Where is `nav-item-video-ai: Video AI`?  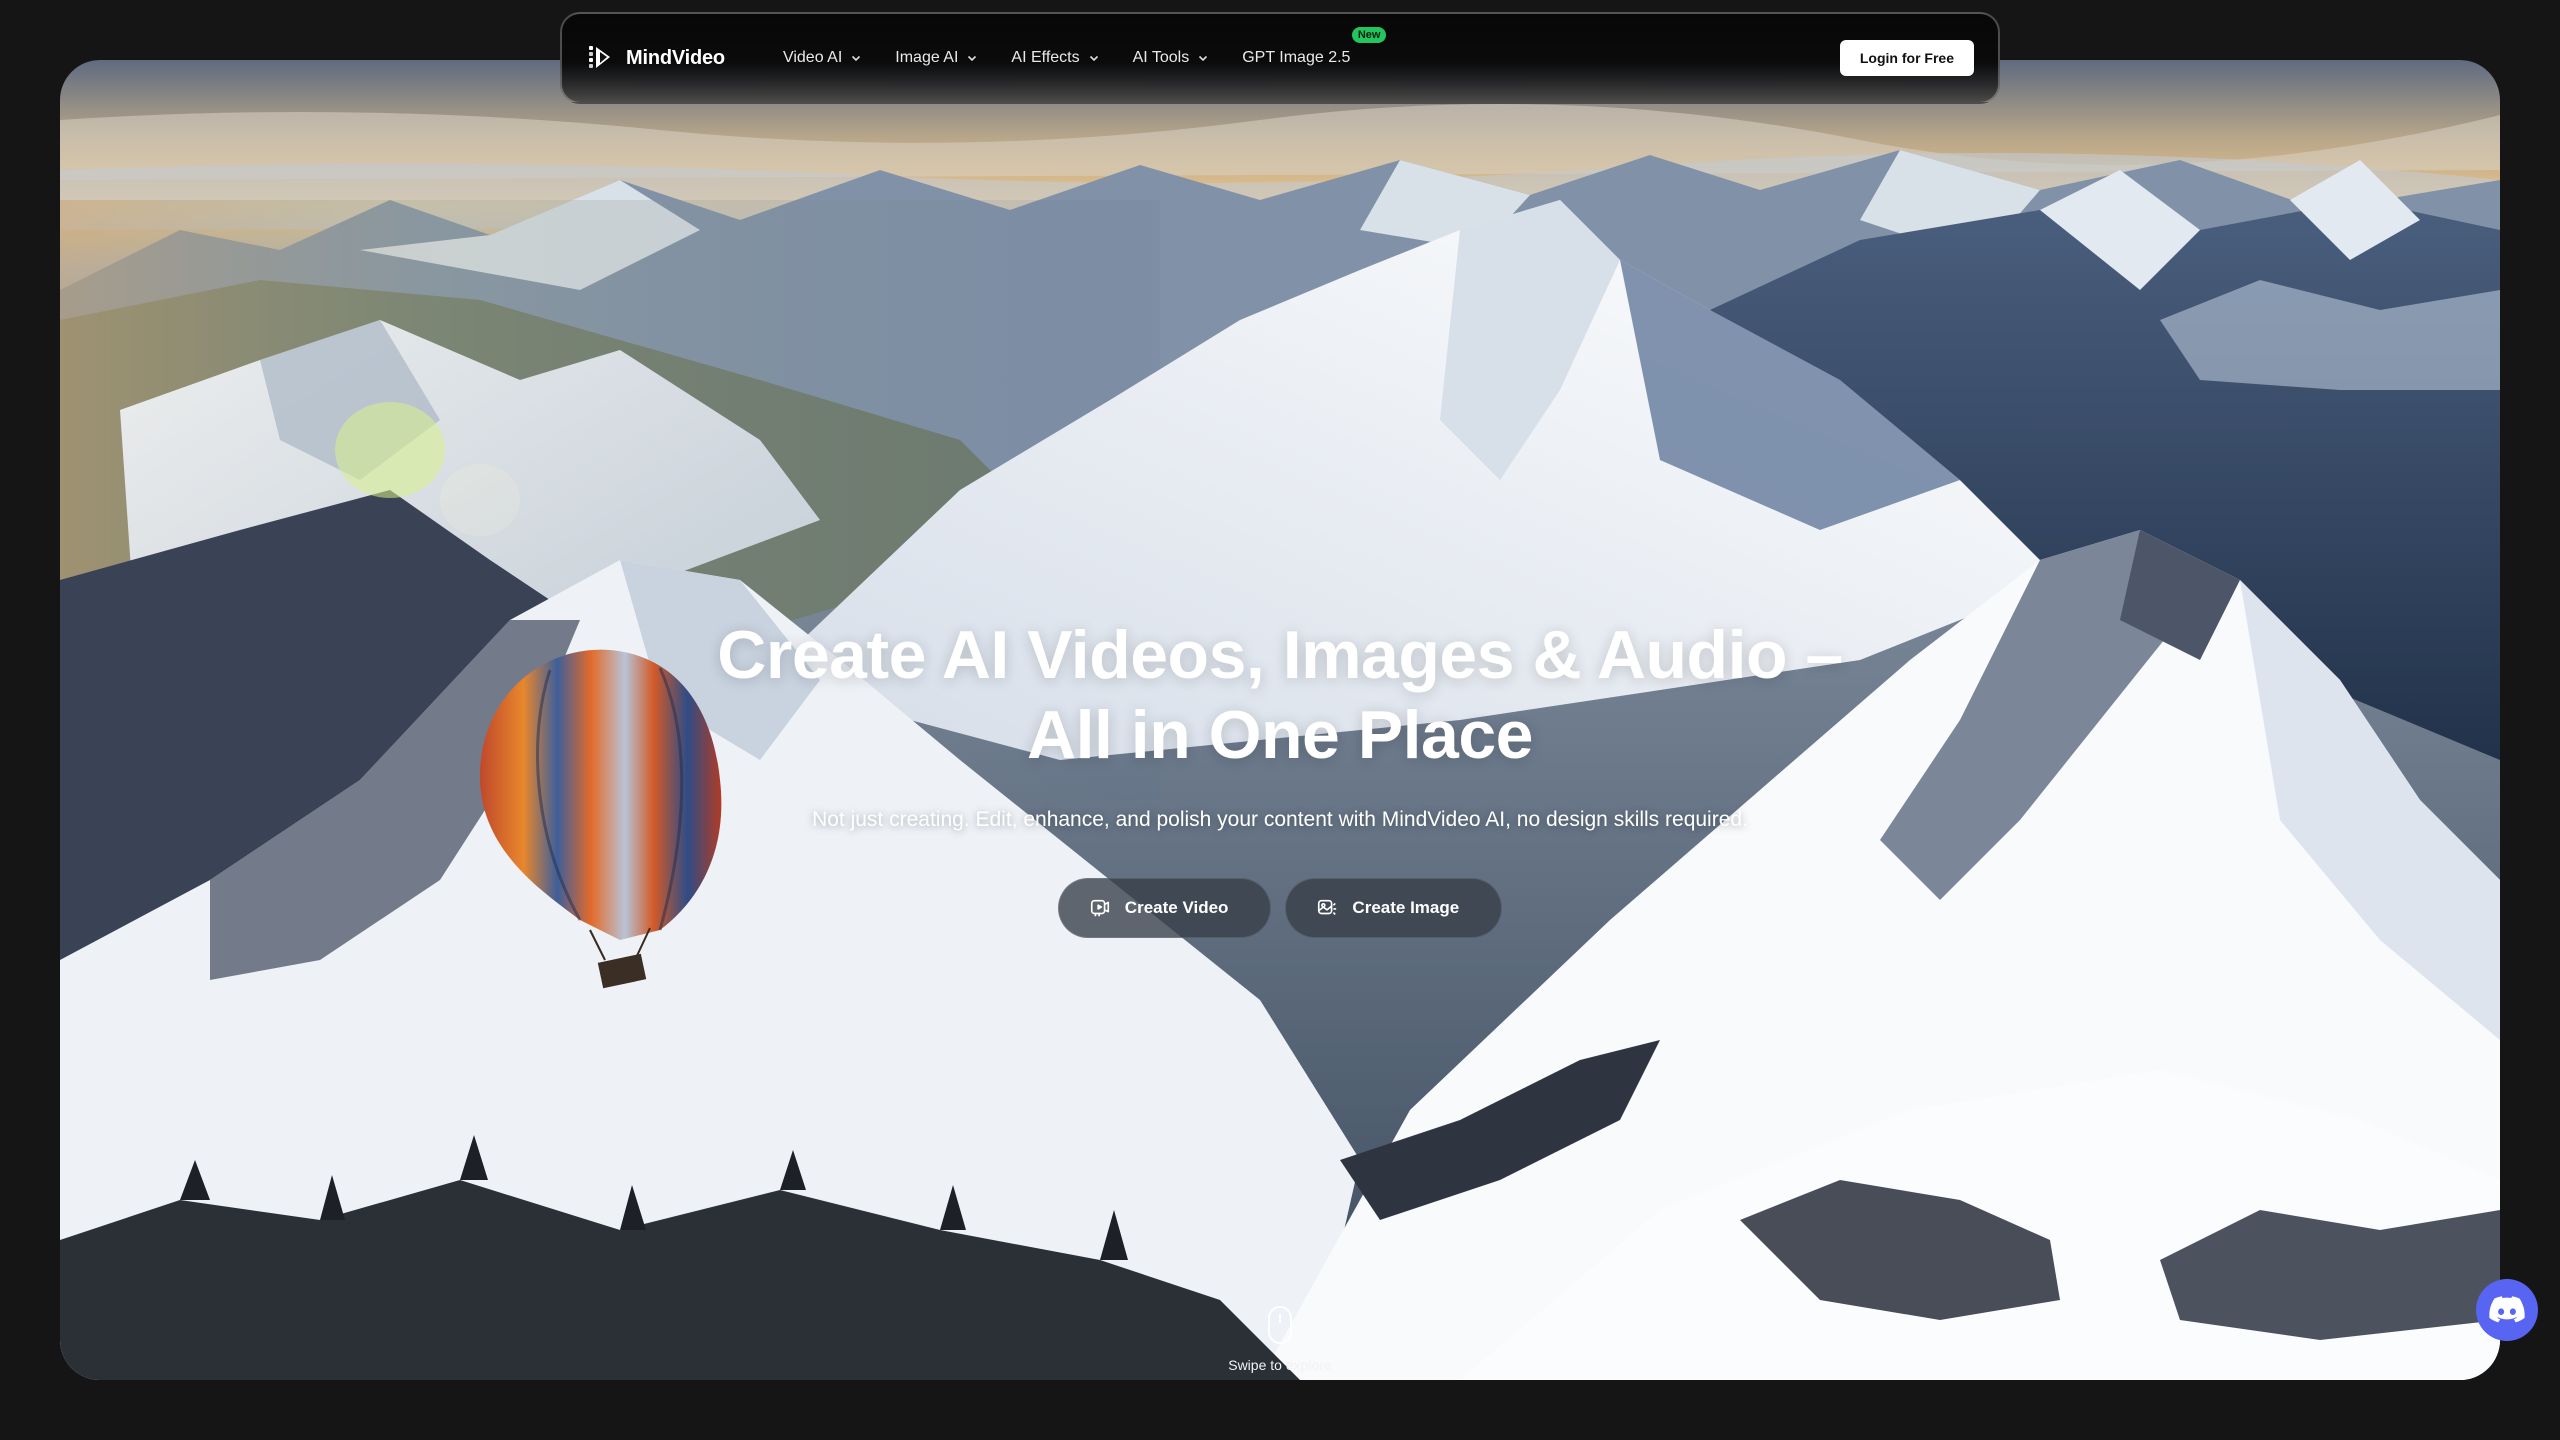 nav-item-video-ai: Video AI is located at coordinates (822, 58).